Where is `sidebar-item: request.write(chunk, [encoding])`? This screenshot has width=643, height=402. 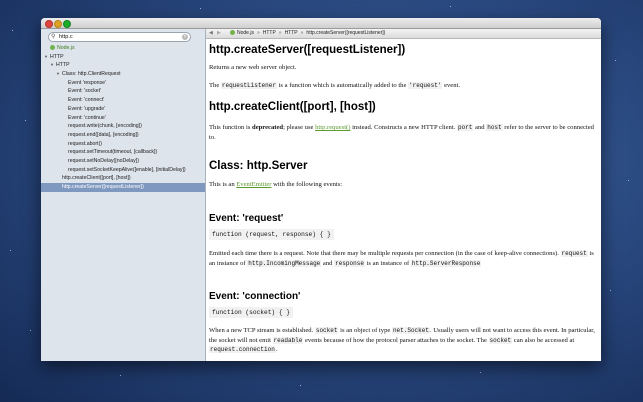
sidebar-item: request.write(chunk, [encoding]) is located at coordinates (123, 126).